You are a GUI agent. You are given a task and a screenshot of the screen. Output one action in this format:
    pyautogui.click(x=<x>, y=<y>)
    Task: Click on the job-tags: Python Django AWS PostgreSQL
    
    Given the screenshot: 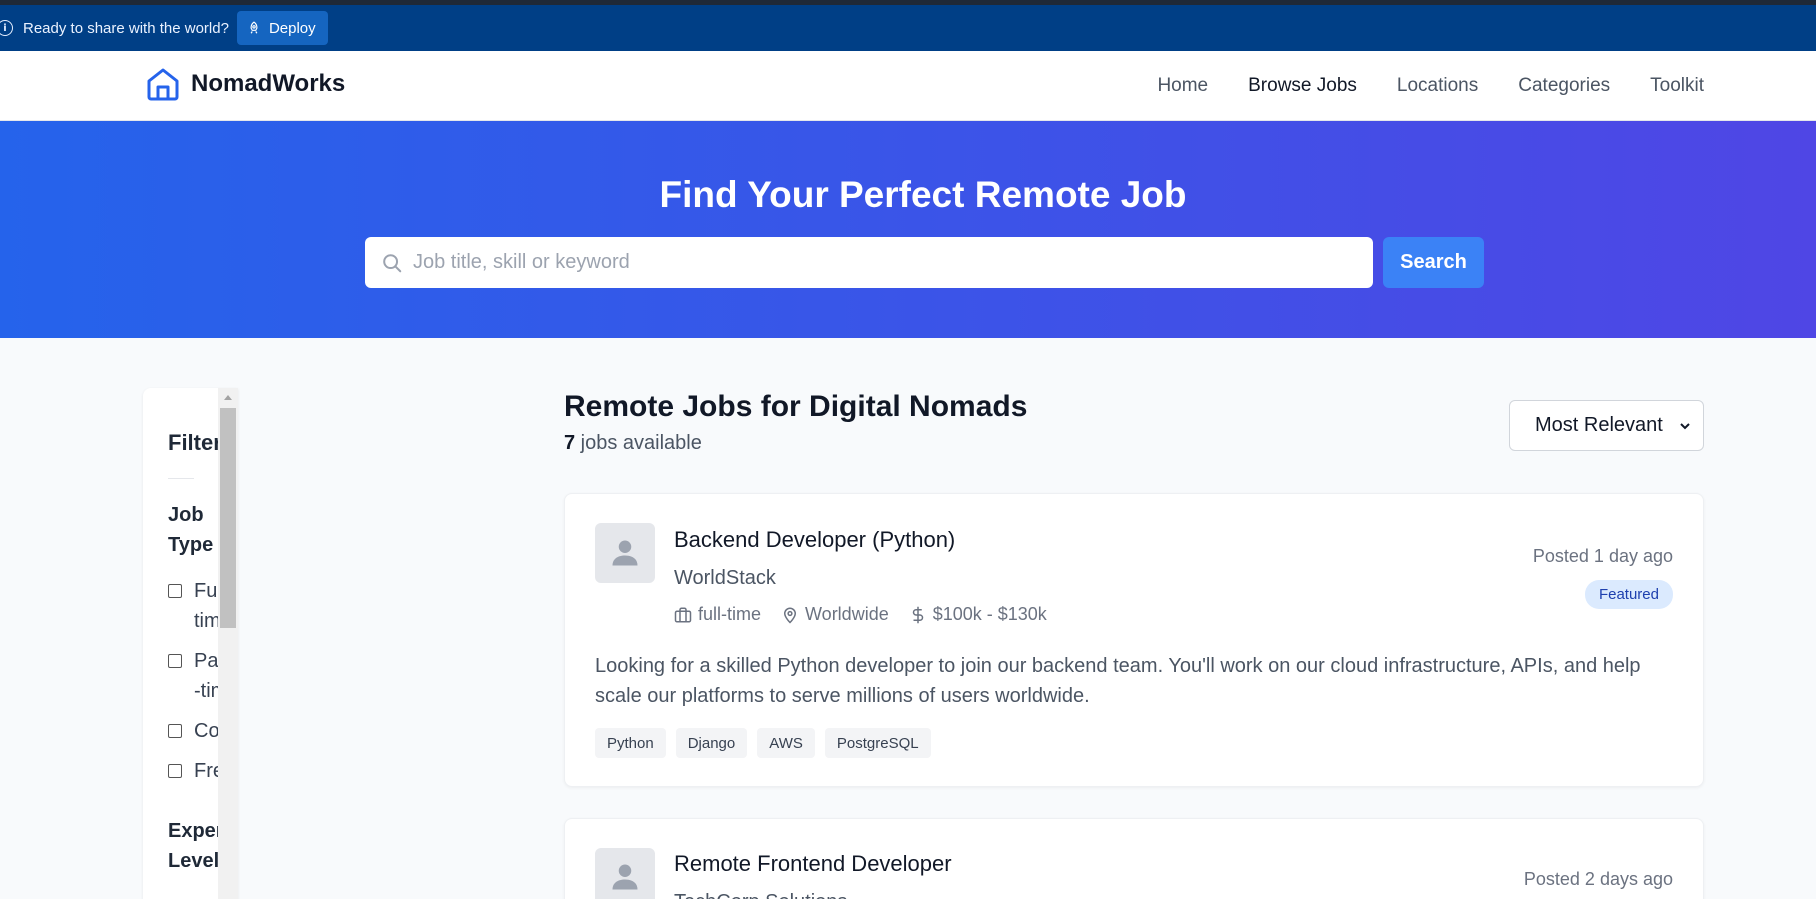 What is the action you would take?
    pyautogui.click(x=763, y=743)
    